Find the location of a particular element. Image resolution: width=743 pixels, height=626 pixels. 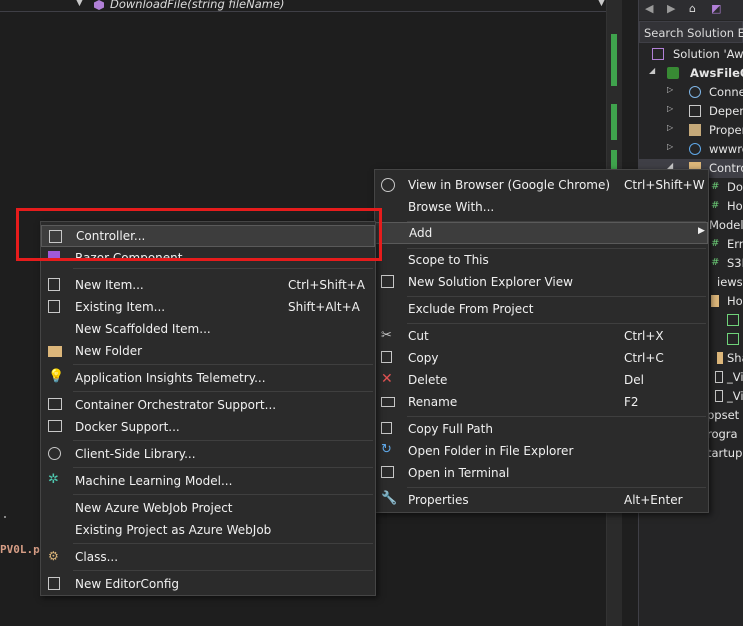

browser-icon is located at coordinates (388, 185).